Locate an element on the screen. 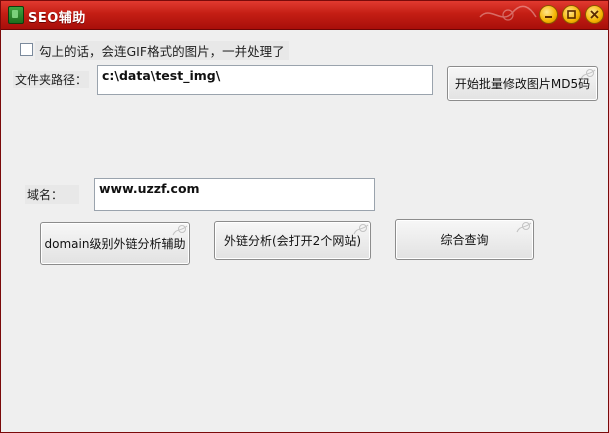 Image resolution: width=609 pixels, height=433 pixels. close-icon is located at coordinates (594, 14).